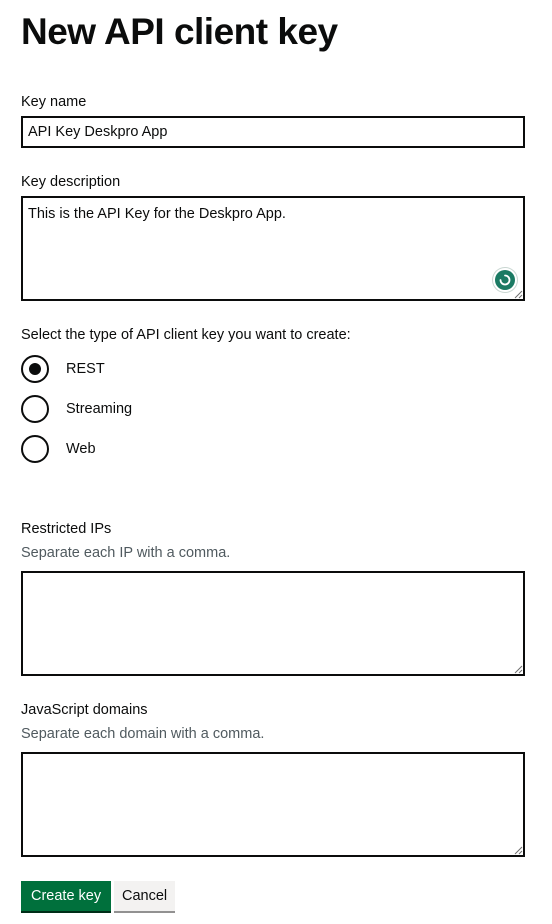 Image resolution: width=552 pixels, height=924 pixels. I want to click on radio-label-rest: REST, so click(85, 369).